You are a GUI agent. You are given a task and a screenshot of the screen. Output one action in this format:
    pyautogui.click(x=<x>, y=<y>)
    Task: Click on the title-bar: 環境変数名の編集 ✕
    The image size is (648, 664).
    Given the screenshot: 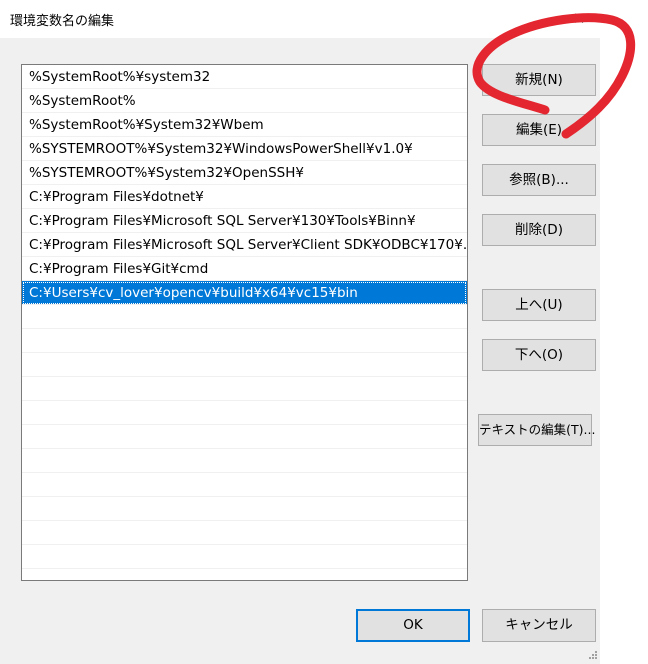 What is the action you would take?
    pyautogui.click(x=300, y=19)
    